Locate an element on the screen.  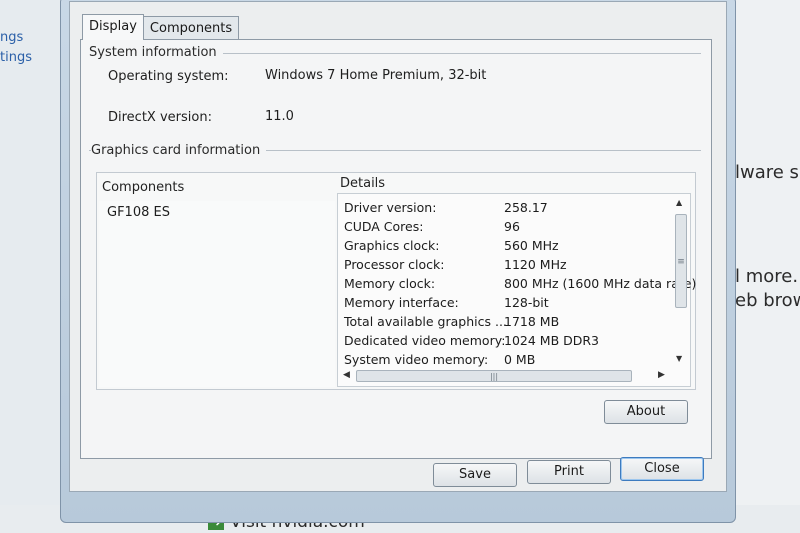
print-button: Print is located at coordinates (569, 472).